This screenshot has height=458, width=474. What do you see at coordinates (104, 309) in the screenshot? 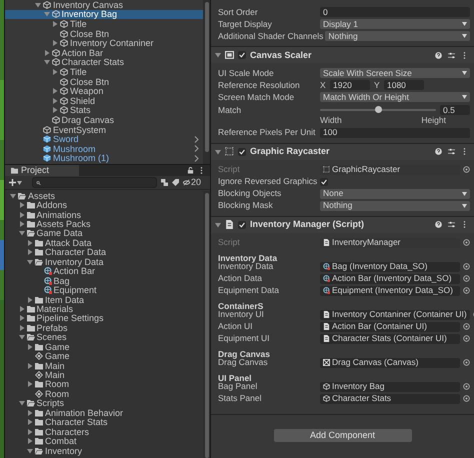
I see `project-row: Materials` at bounding box center [104, 309].